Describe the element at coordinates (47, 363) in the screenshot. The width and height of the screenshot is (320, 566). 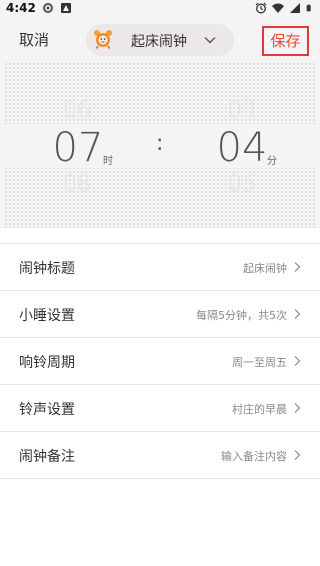
I see `setting-label: 响铃周期` at that location.